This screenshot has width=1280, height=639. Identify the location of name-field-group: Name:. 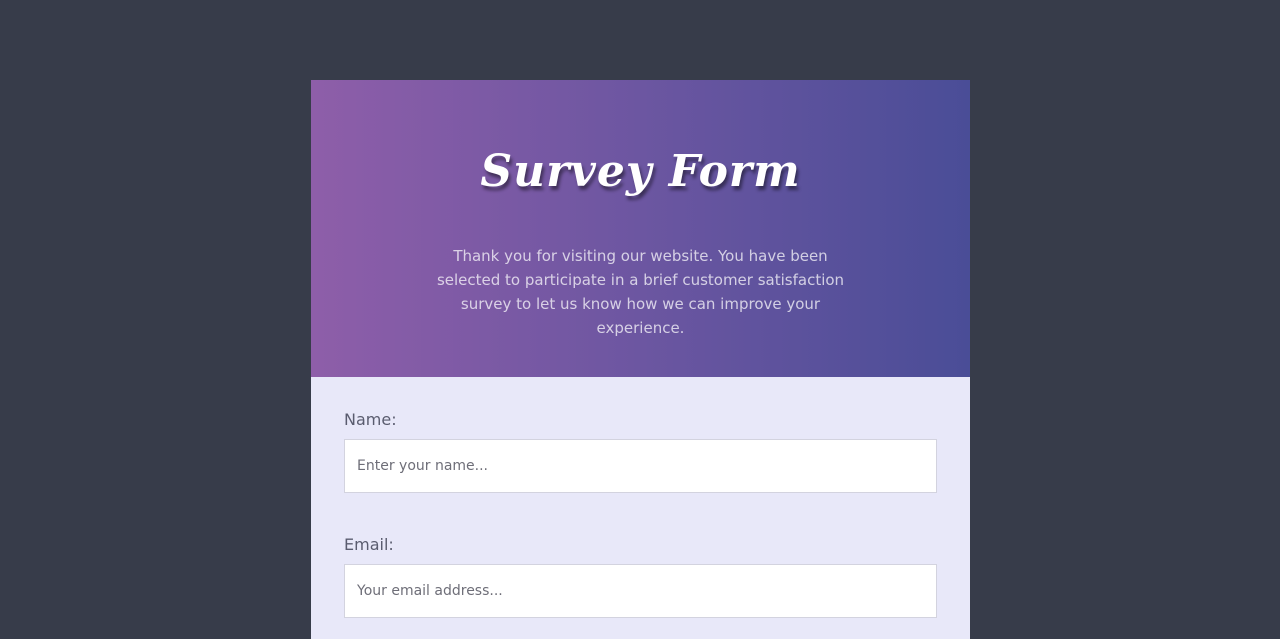
(640, 451).